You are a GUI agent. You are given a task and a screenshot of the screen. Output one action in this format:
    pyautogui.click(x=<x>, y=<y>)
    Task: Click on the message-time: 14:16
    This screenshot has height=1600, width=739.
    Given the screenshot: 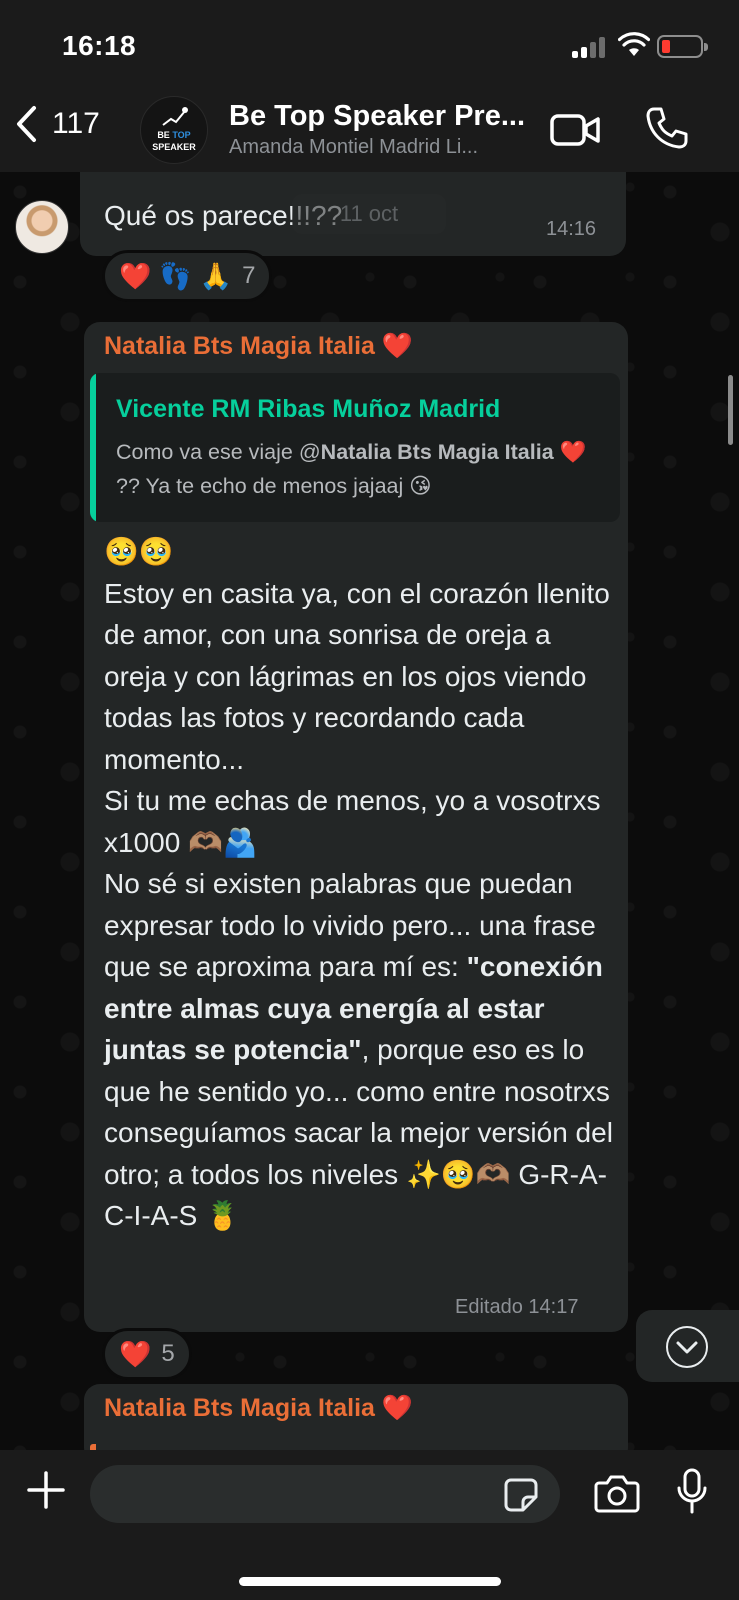 What is the action you would take?
    pyautogui.click(x=571, y=229)
    